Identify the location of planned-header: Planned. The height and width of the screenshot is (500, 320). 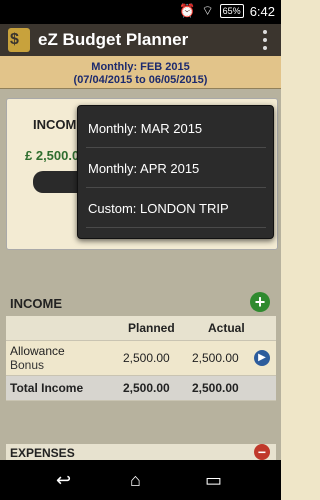
(151, 328).